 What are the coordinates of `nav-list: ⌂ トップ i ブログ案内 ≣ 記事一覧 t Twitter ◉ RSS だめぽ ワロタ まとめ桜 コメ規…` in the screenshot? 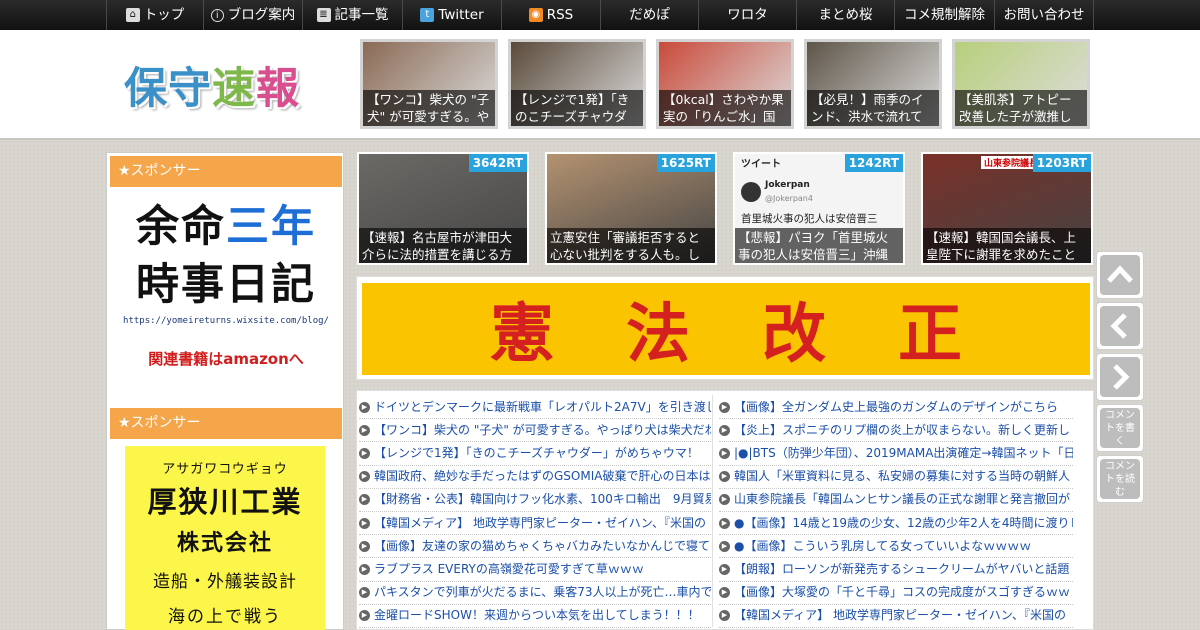 It's located at (600, 15).